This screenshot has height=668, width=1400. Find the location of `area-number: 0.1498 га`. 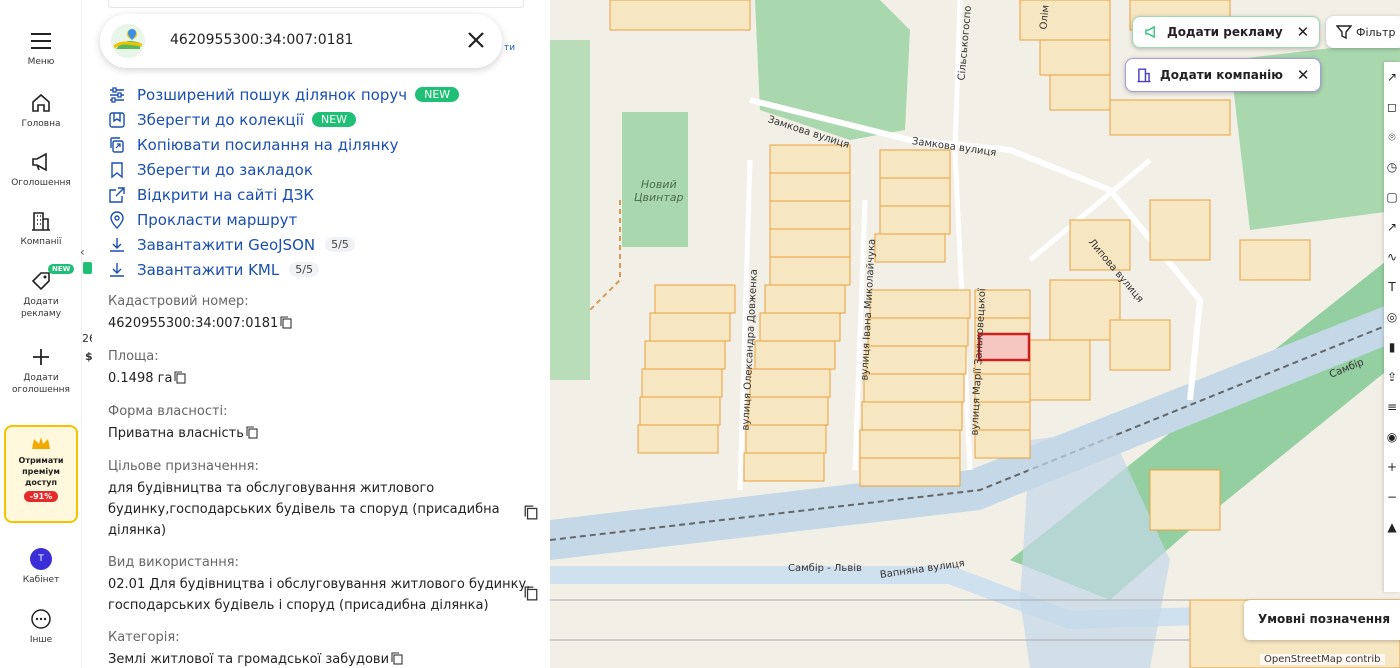

area-number: 0.1498 га is located at coordinates (140, 378).